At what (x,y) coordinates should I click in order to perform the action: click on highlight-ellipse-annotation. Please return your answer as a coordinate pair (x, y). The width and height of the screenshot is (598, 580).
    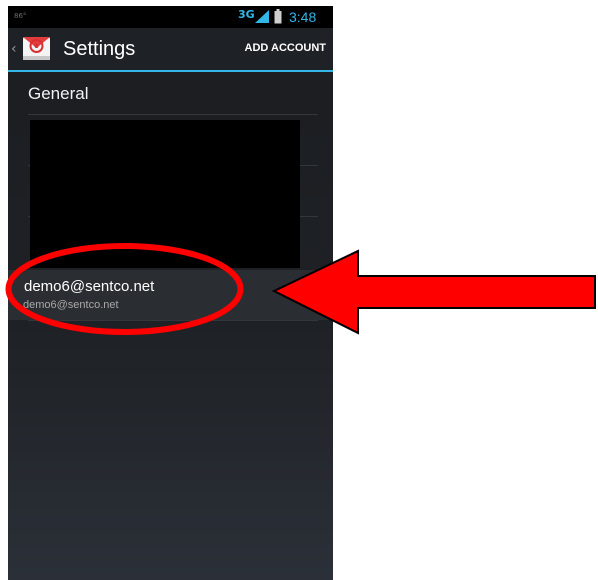
    Looking at the image, I should click on (124, 289).